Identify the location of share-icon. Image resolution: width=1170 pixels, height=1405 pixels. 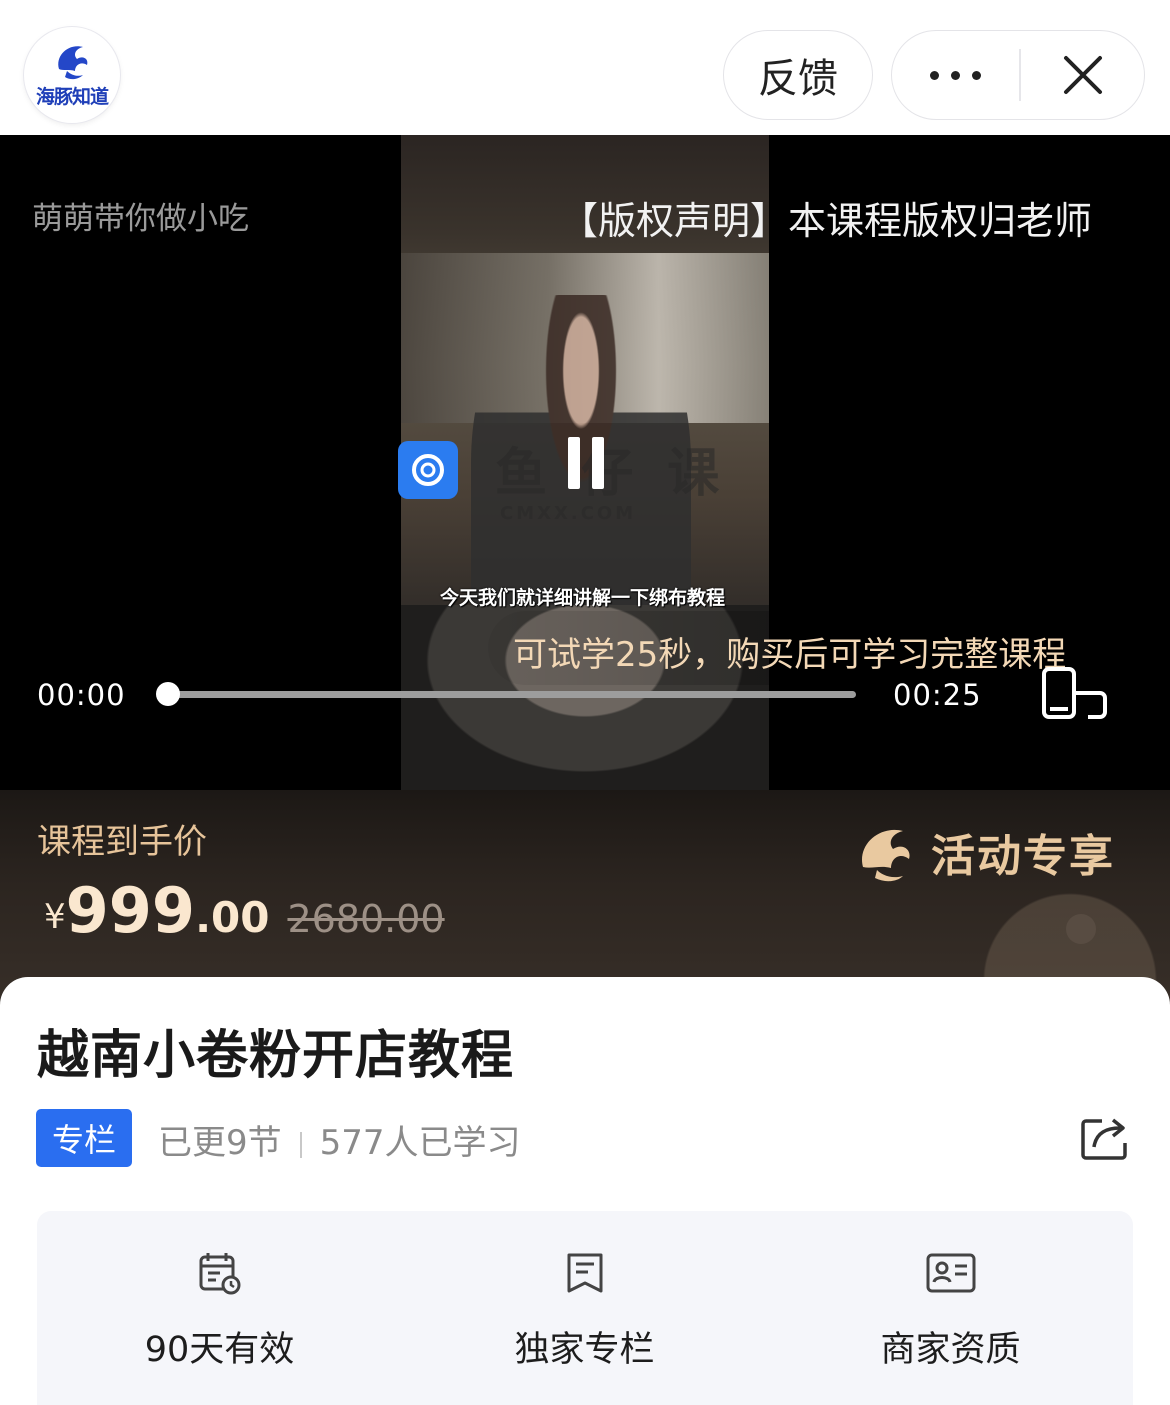
(1105, 1138).